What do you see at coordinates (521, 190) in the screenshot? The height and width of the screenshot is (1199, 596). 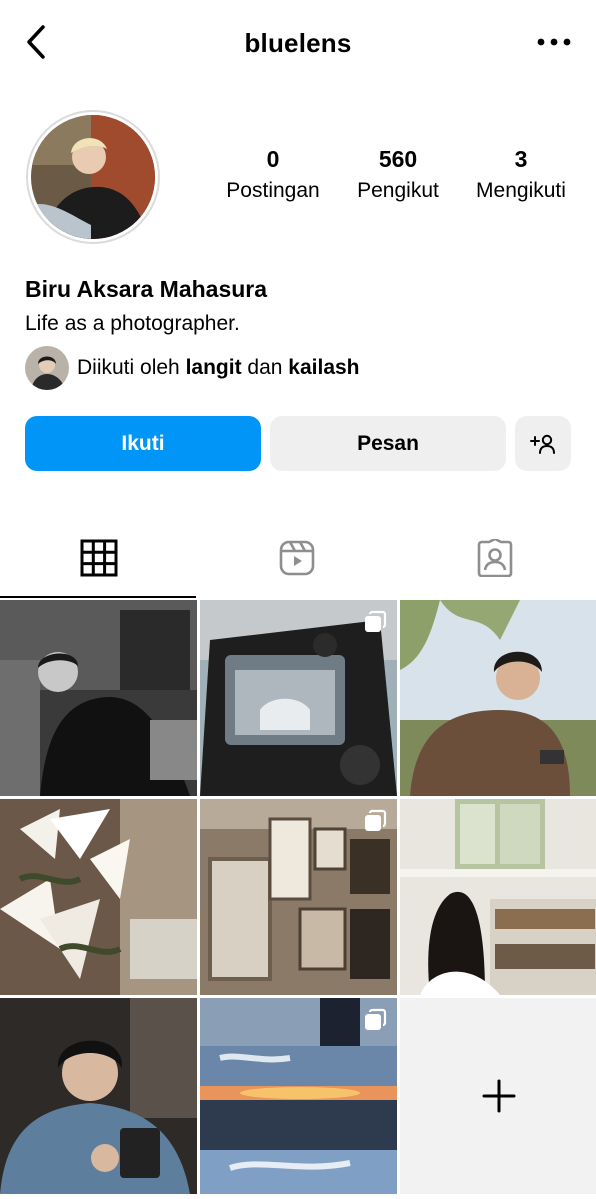 I see `following-label: Mengikuti` at bounding box center [521, 190].